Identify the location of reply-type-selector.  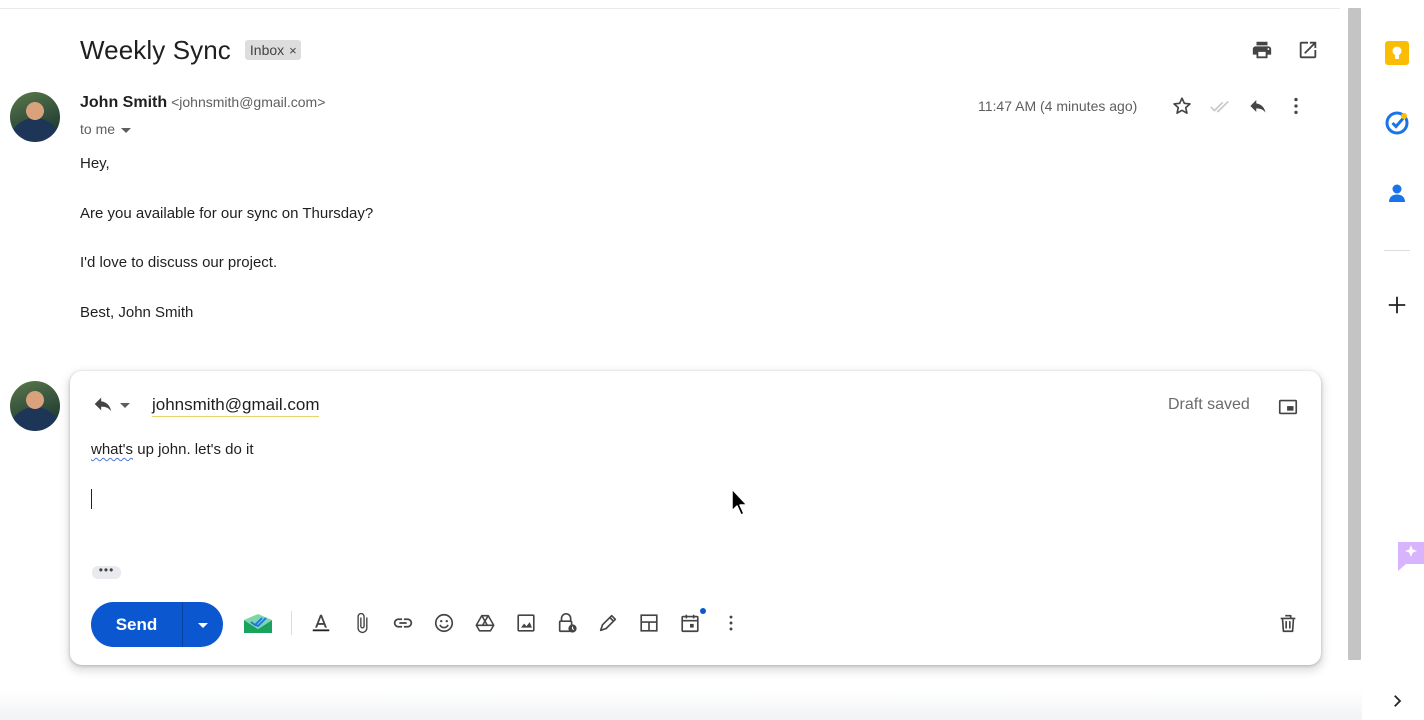
(111, 404).